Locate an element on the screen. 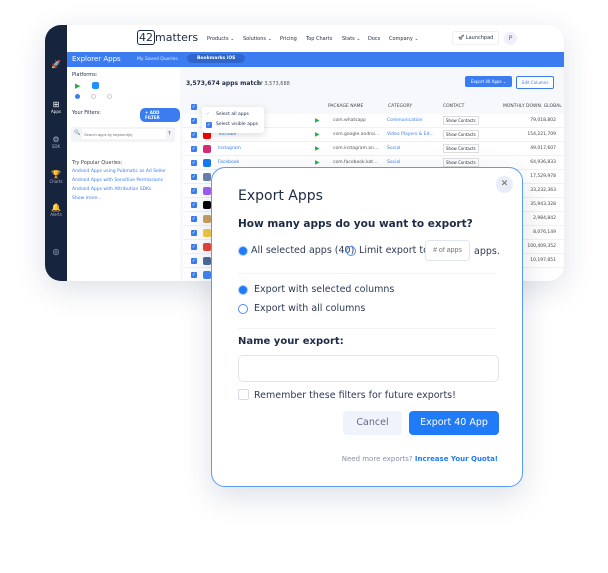 This screenshot has height=573, width=608. close-icon: ✕ is located at coordinates (504, 184).